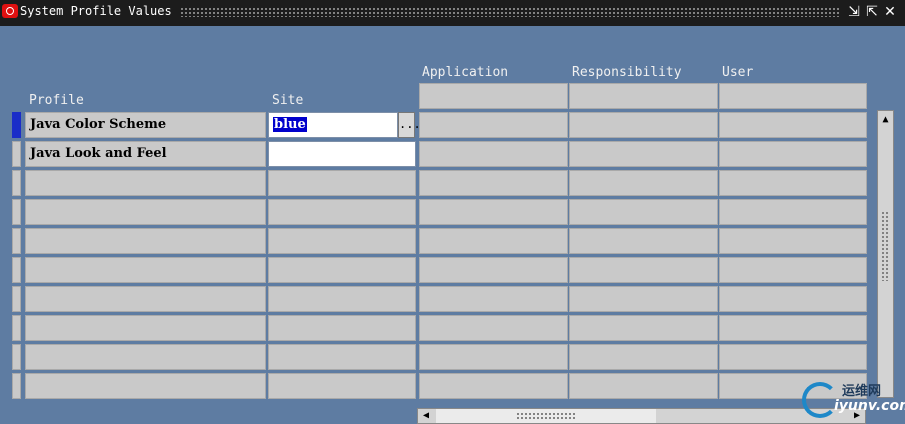 The width and height of the screenshot is (905, 424). What do you see at coordinates (738, 72) in the screenshot?
I see `column-header-user: User` at bounding box center [738, 72].